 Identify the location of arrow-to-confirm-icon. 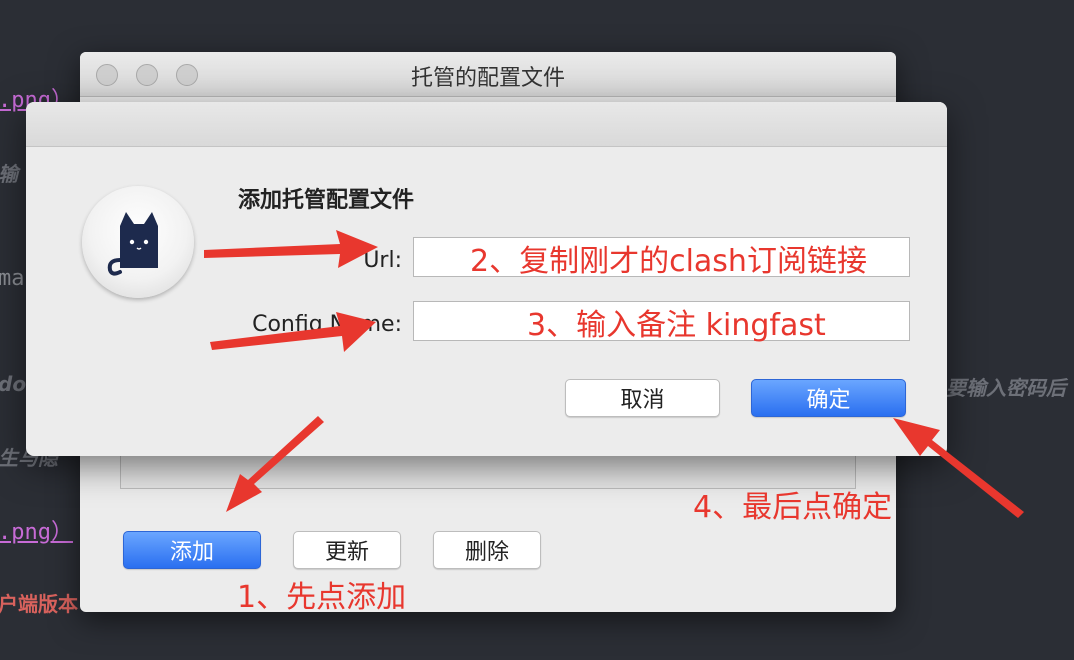
(958, 468).